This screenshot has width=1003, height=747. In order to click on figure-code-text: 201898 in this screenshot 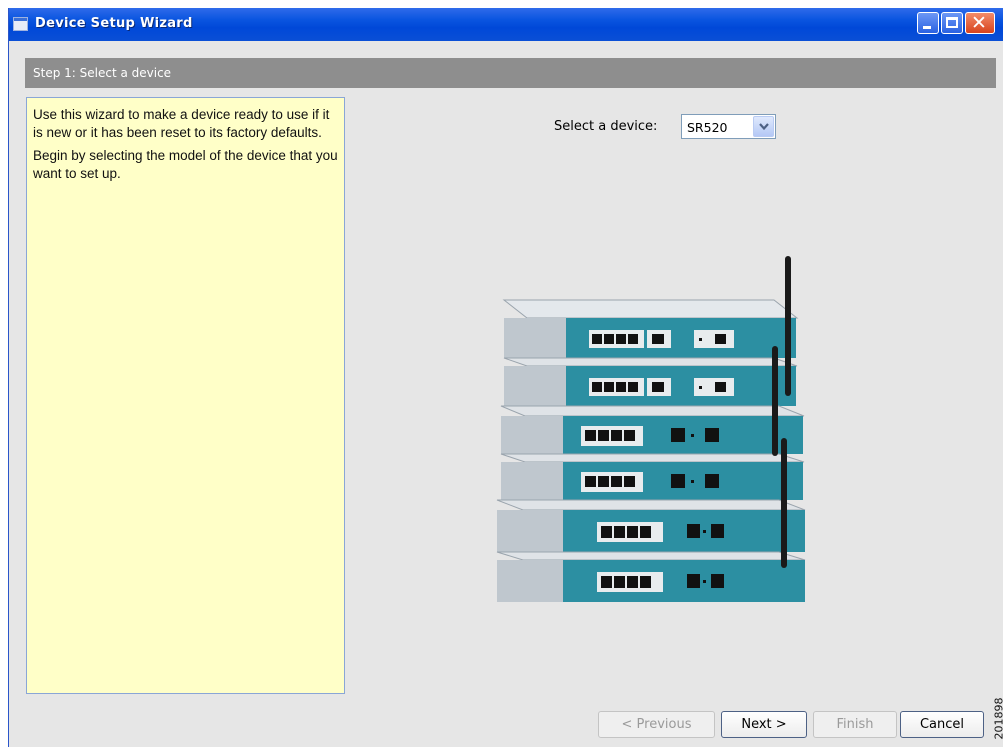, I will do `click(997, 718)`.